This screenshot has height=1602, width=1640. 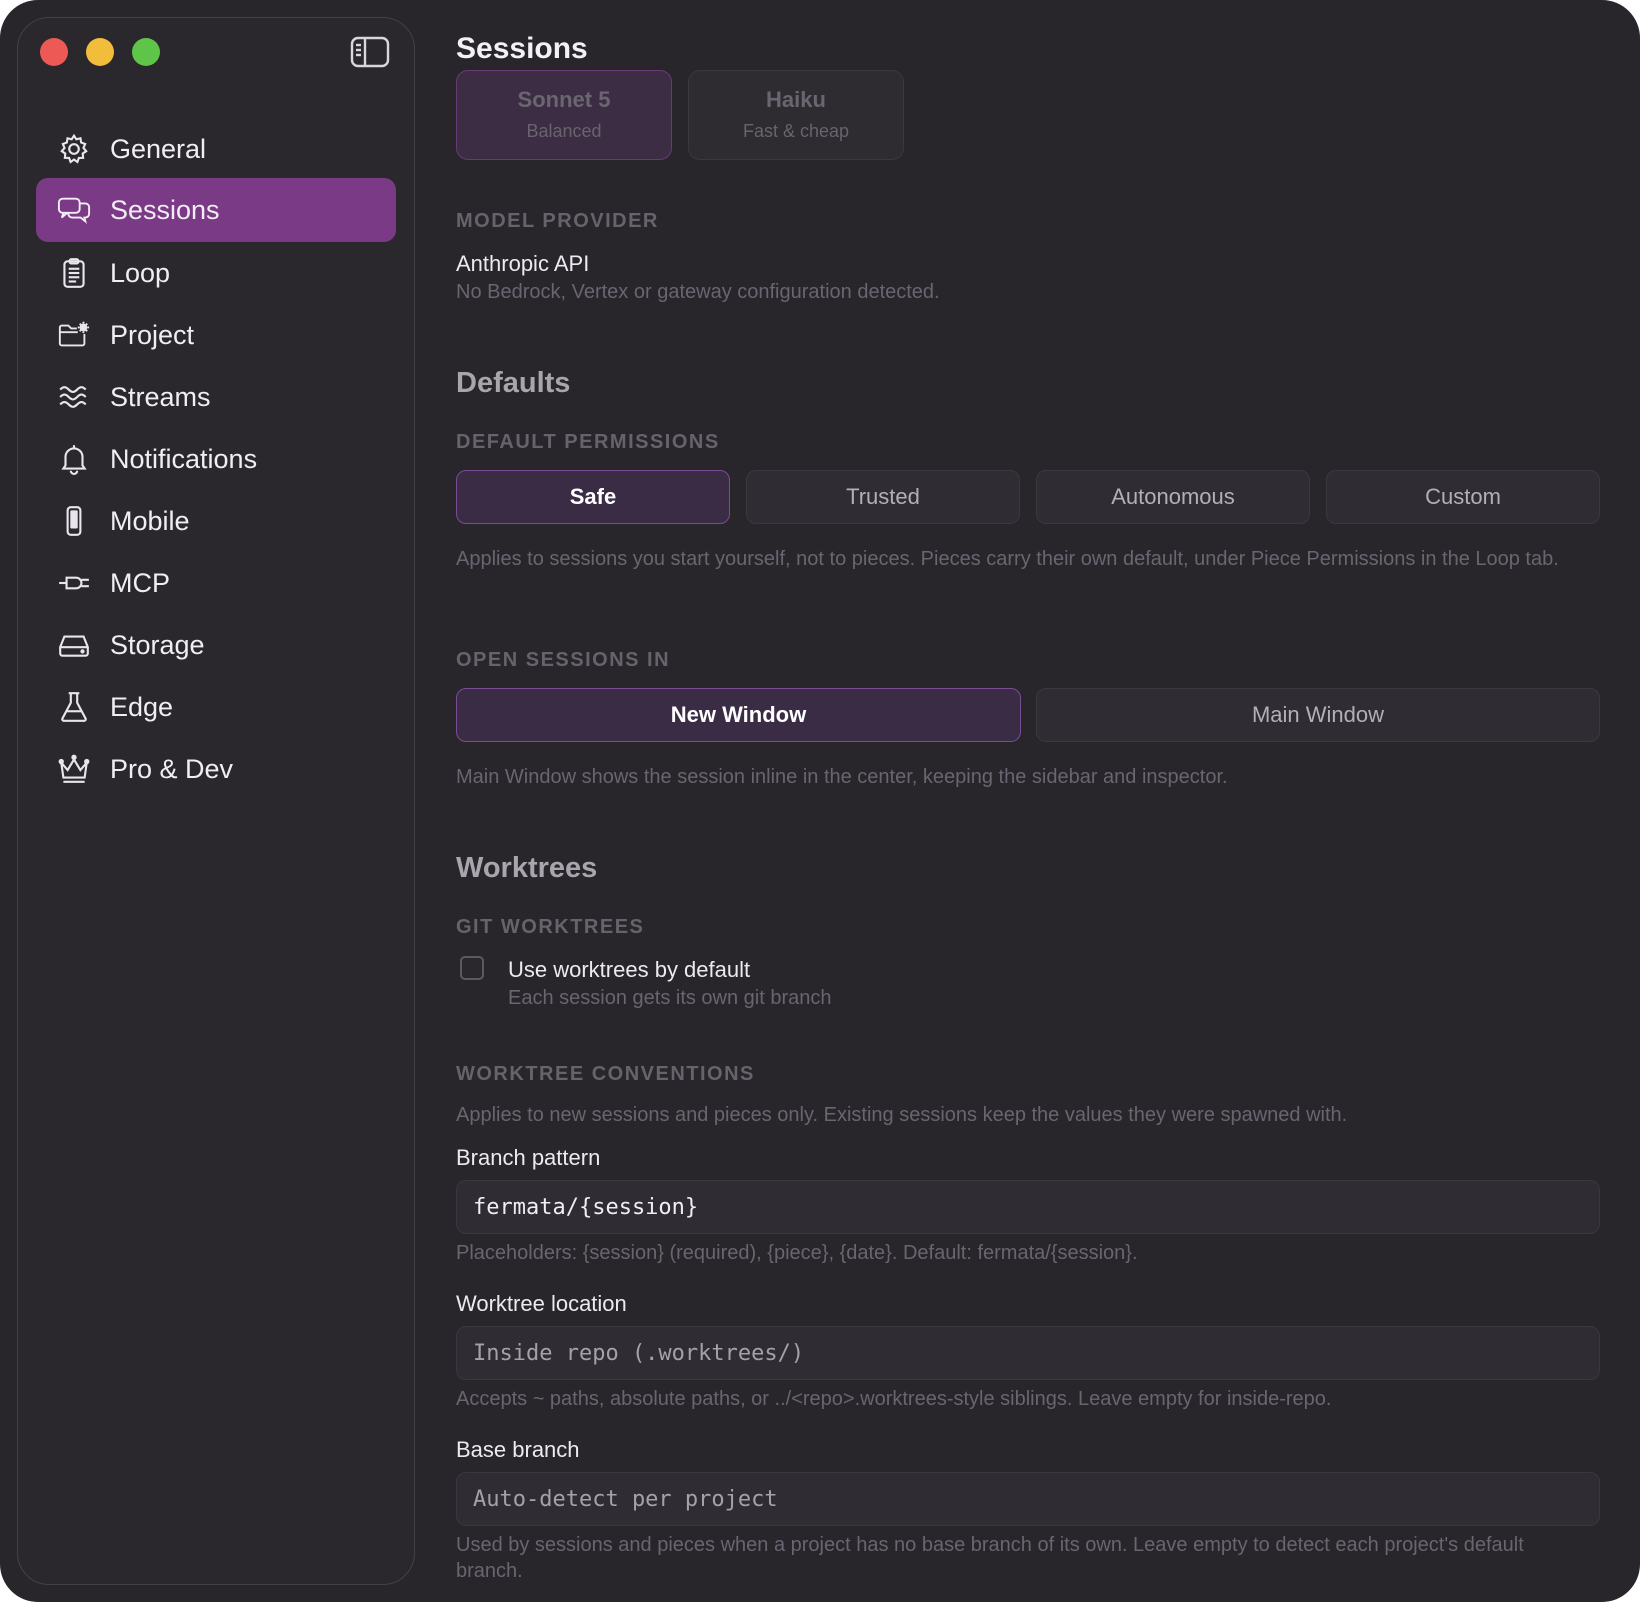 I want to click on sidebar-toggle-icon, so click(x=370, y=52).